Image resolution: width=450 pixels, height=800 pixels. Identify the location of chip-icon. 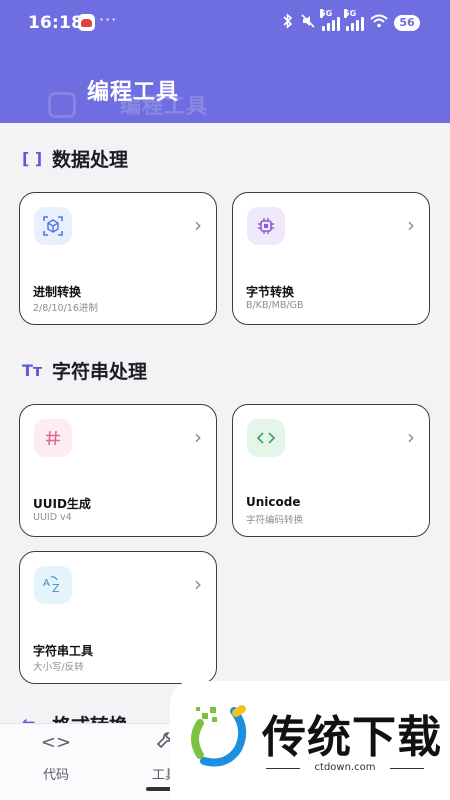
(266, 226).